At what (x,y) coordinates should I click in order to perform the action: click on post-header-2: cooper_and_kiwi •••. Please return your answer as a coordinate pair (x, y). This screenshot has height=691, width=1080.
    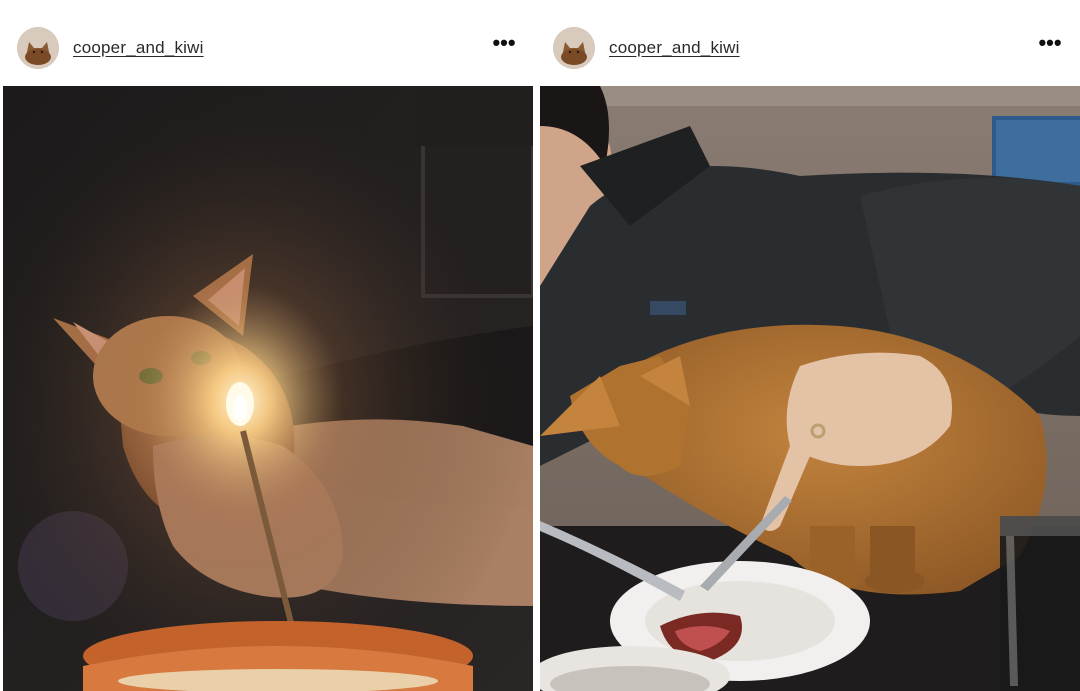
    Looking at the image, I should click on (809, 43).